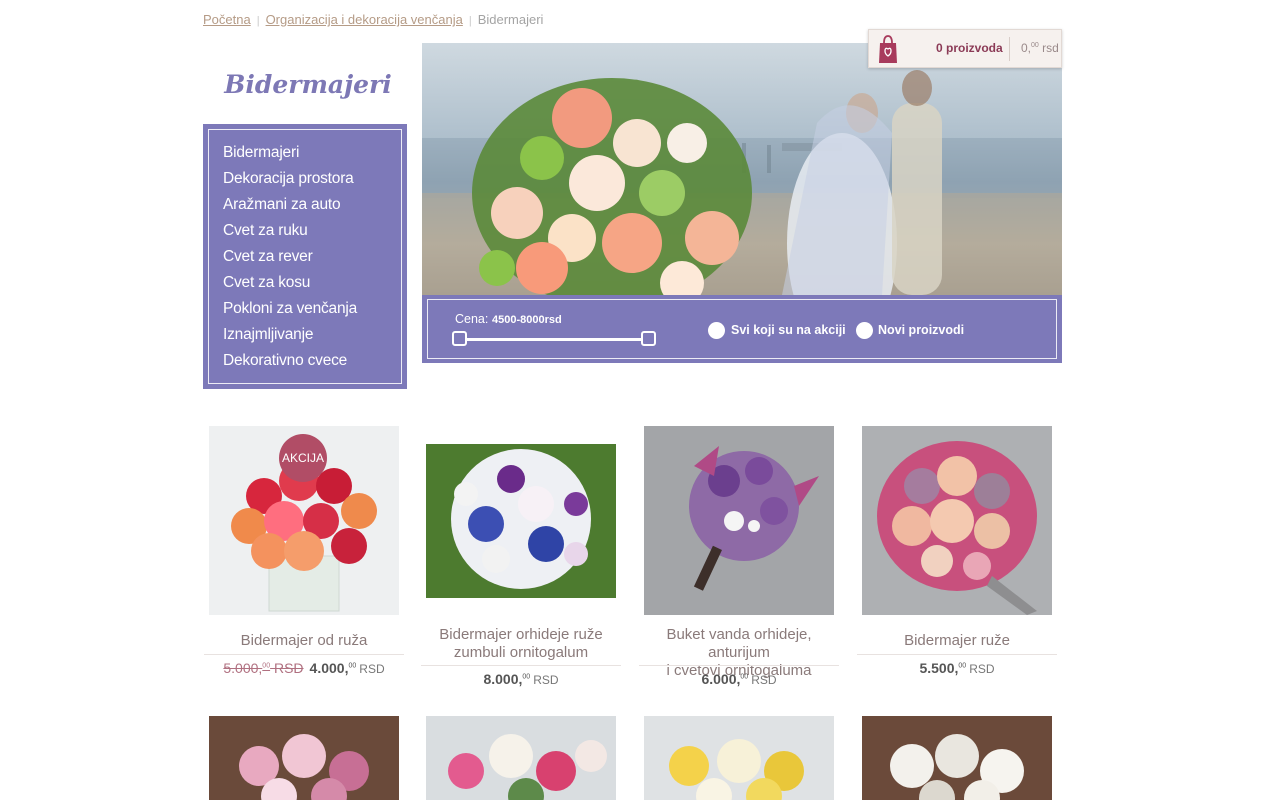  Describe the element at coordinates (503, 679) in the screenshot. I see `new-price: 8.000,` at that location.